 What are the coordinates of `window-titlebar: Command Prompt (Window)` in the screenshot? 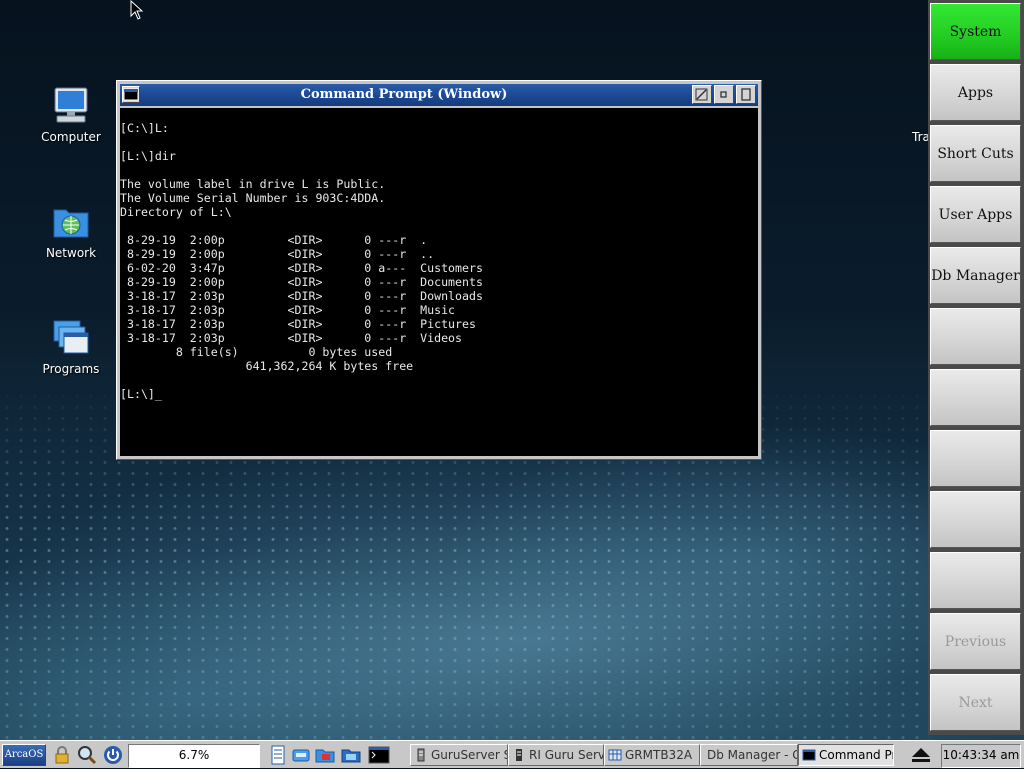 It's located at (439, 95).